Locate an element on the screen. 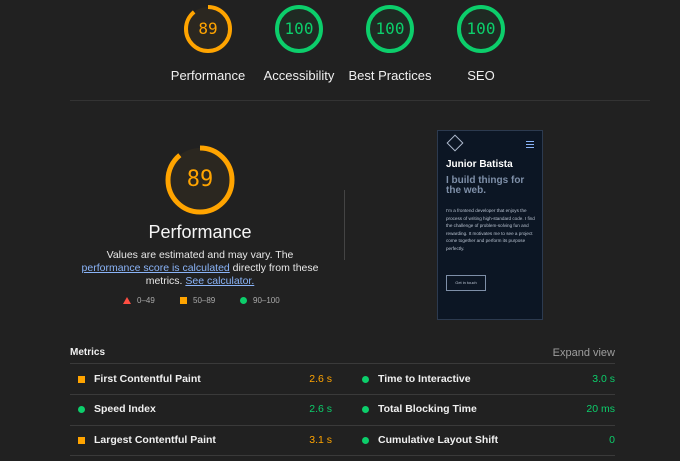 This screenshot has height=461, width=680. desc-text: Values are estimated and may vary. The is located at coordinates (200, 255).